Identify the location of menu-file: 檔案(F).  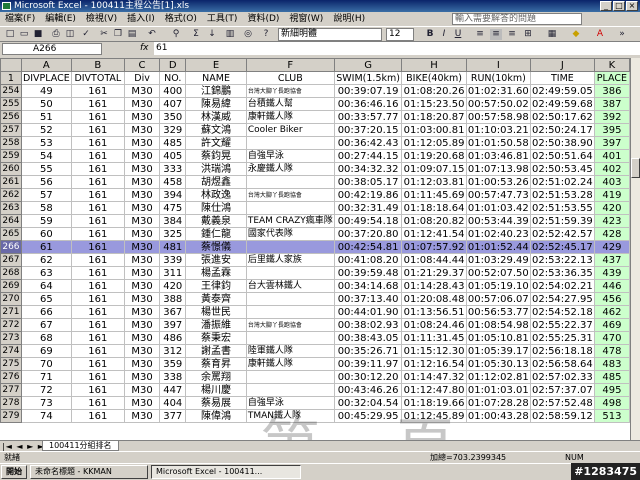
(20, 19).